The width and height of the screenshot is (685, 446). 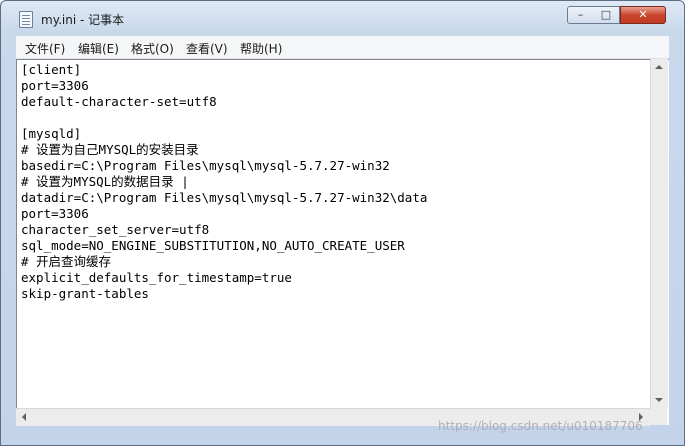 What do you see at coordinates (51, 133) in the screenshot?
I see `text-line: [mysqld]` at bounding box center [51, 133].